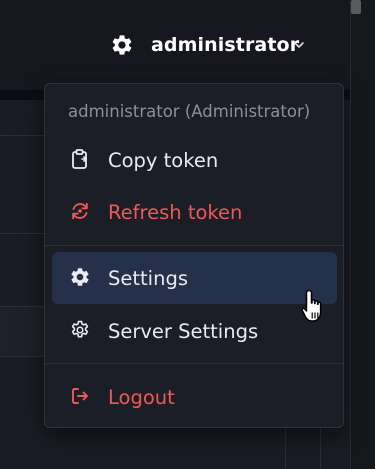 This screenshot has width=375, height=469. What do you see at coordinates (356, 7) in the screenshot?
I see `scrollbar-thumb` at bounding box center [356, 7].